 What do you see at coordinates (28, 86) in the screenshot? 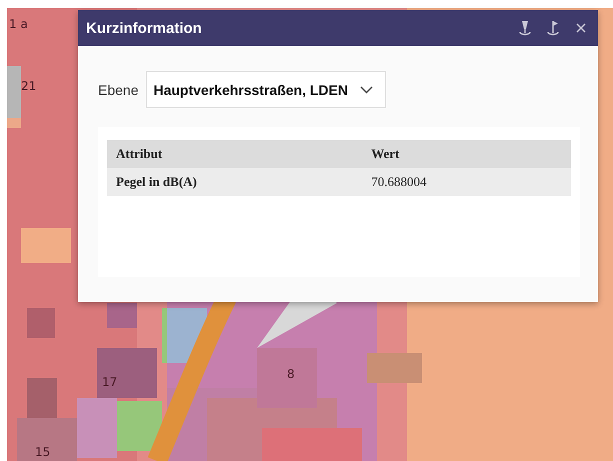
I see `map-label: 21` at bounding box center [28, 86].